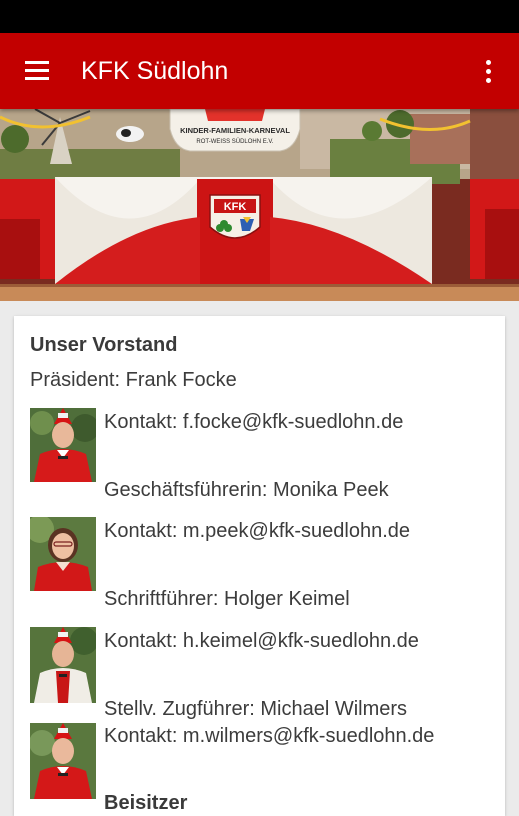 This screenshot has width=519, height=816. What do you see at coordinates (235, 207) in the screenshot?
I see `emblem-text: KFK` at bounding box center [235, 207].